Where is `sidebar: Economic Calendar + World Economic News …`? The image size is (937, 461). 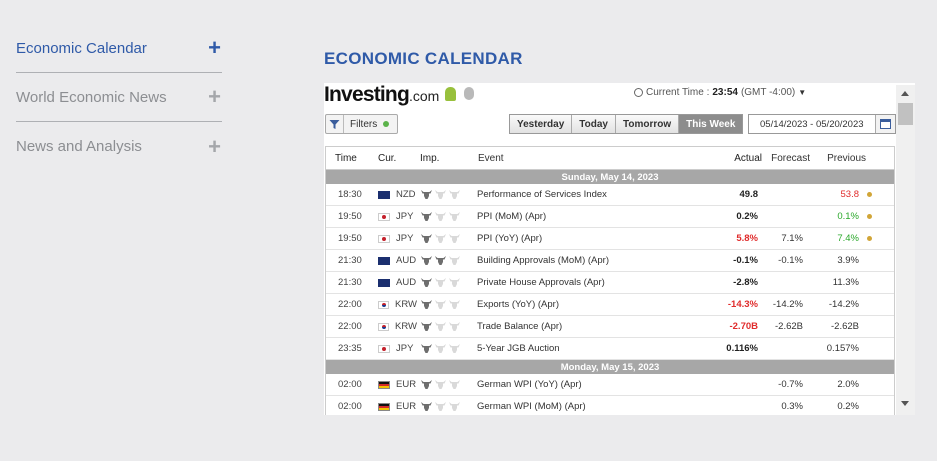
sidebar: Economic Calendar + World Economic News … is located at coordinates (119, 97).